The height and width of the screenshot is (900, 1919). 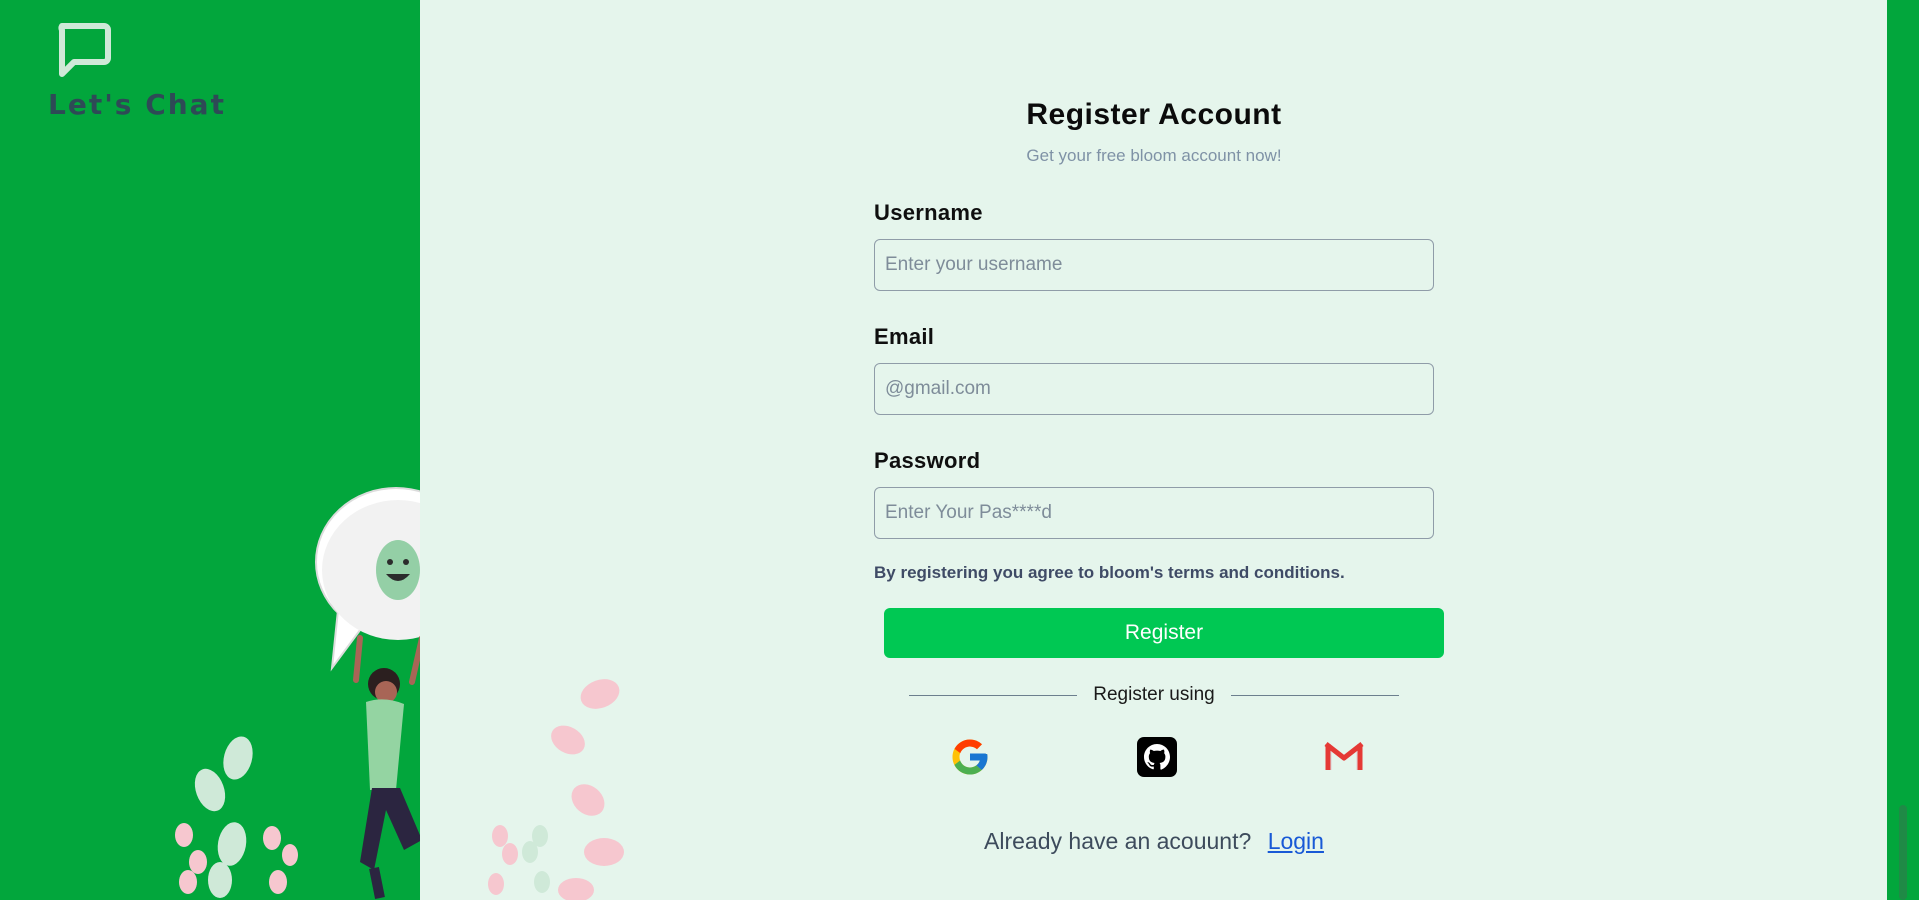 I want to click on social-login-row, so click(x=1154, y=757).